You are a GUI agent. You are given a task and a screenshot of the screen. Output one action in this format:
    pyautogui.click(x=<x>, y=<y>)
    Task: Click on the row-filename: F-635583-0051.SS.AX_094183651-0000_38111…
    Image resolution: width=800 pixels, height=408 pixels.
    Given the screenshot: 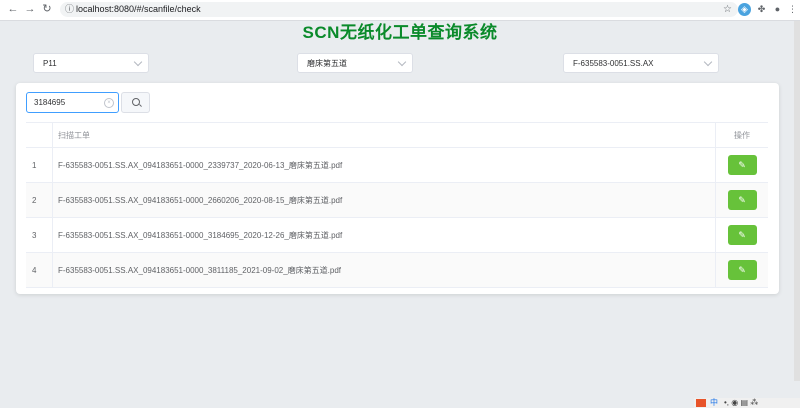 What is the action you would take?
    pyautogui.click(x=384, y=270)
    